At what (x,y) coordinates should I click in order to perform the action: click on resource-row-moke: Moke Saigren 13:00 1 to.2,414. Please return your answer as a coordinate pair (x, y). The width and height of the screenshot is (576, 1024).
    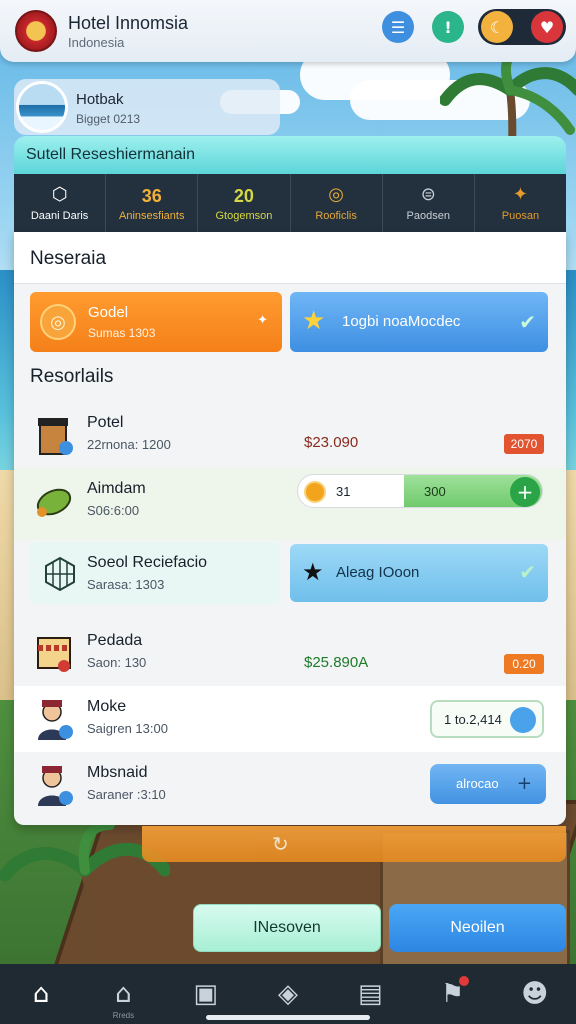
    Looking at the image, I should click on (290, 719).